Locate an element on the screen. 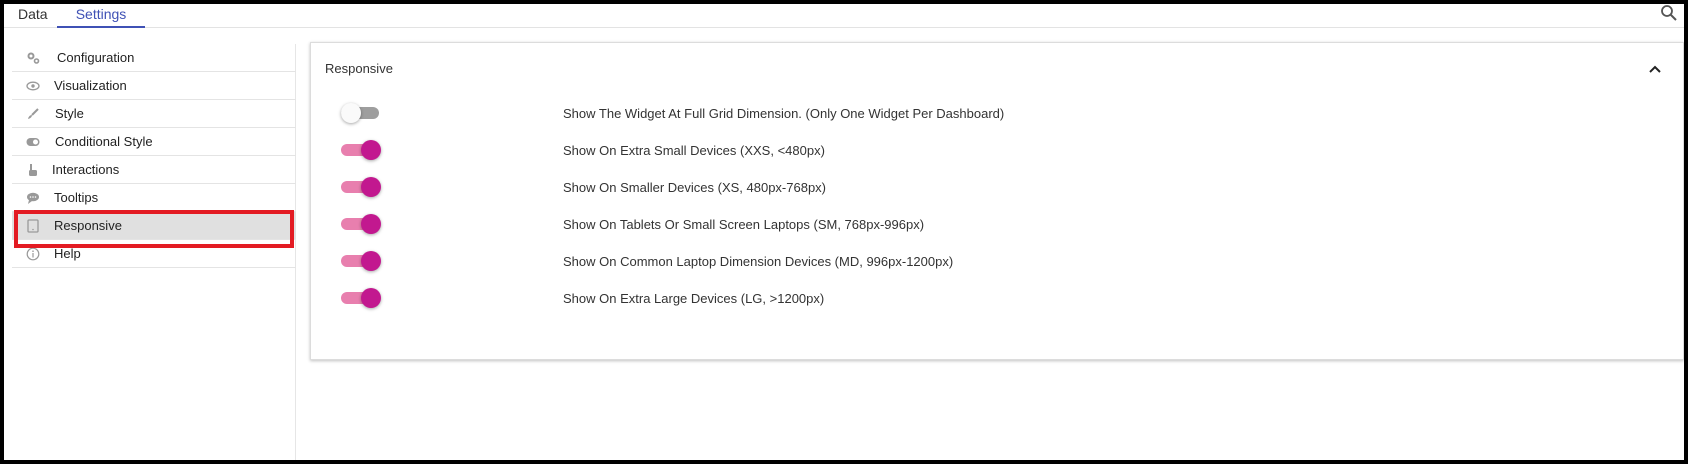  full-grid-toggle is located at coordinates (361, 113).